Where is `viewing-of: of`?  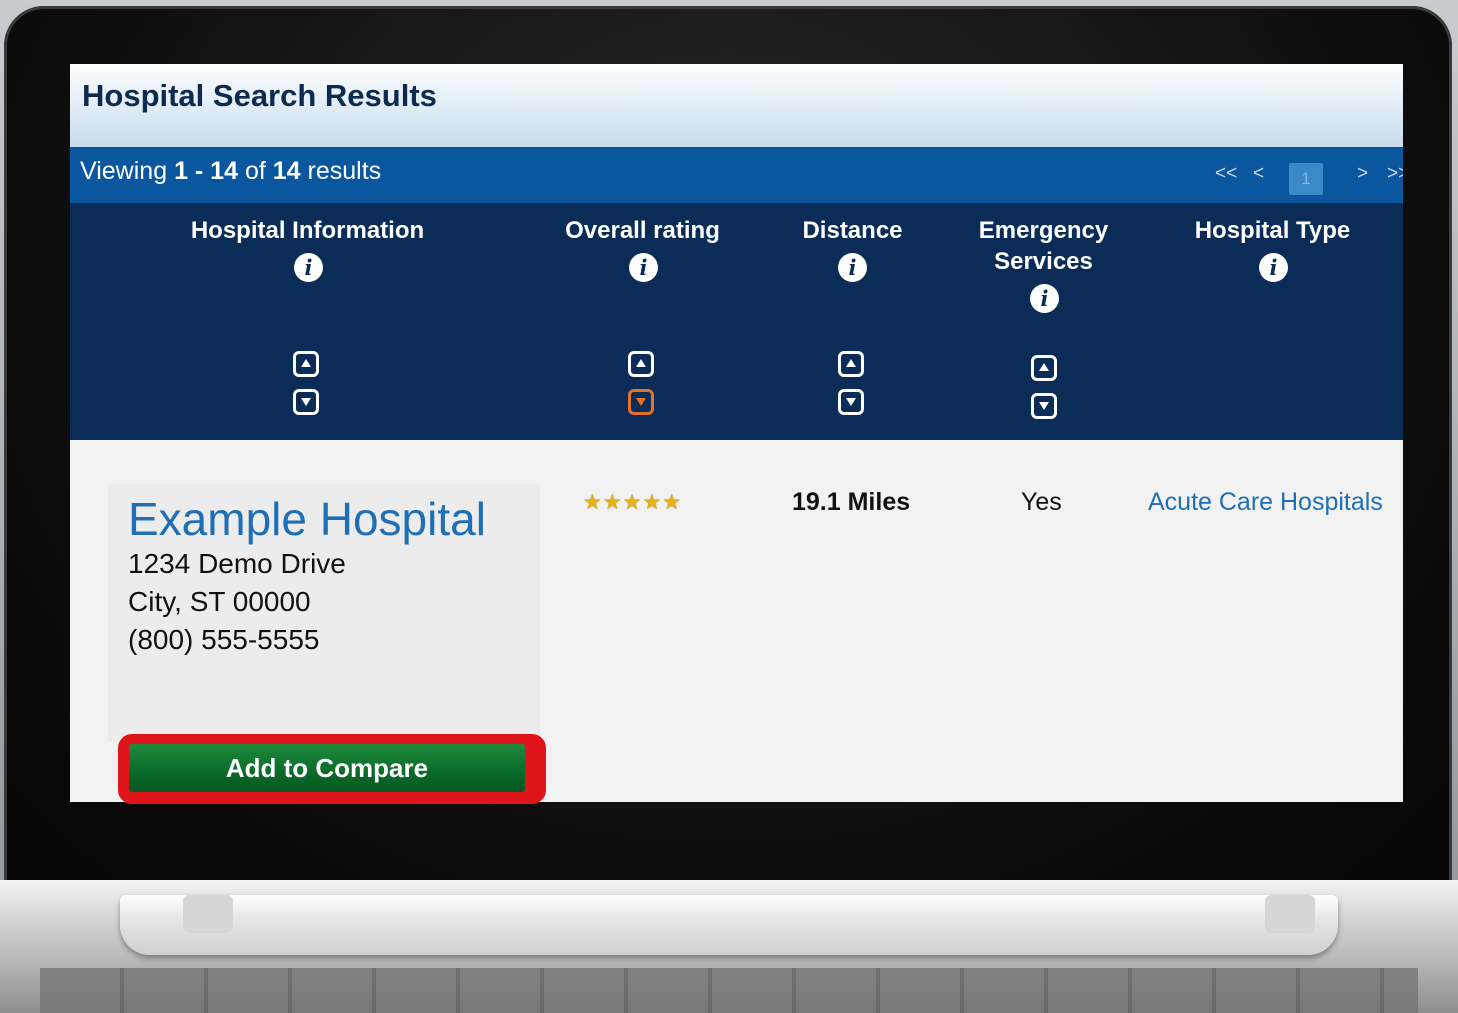 viewing-of: of is located at coordinates (255, 171).